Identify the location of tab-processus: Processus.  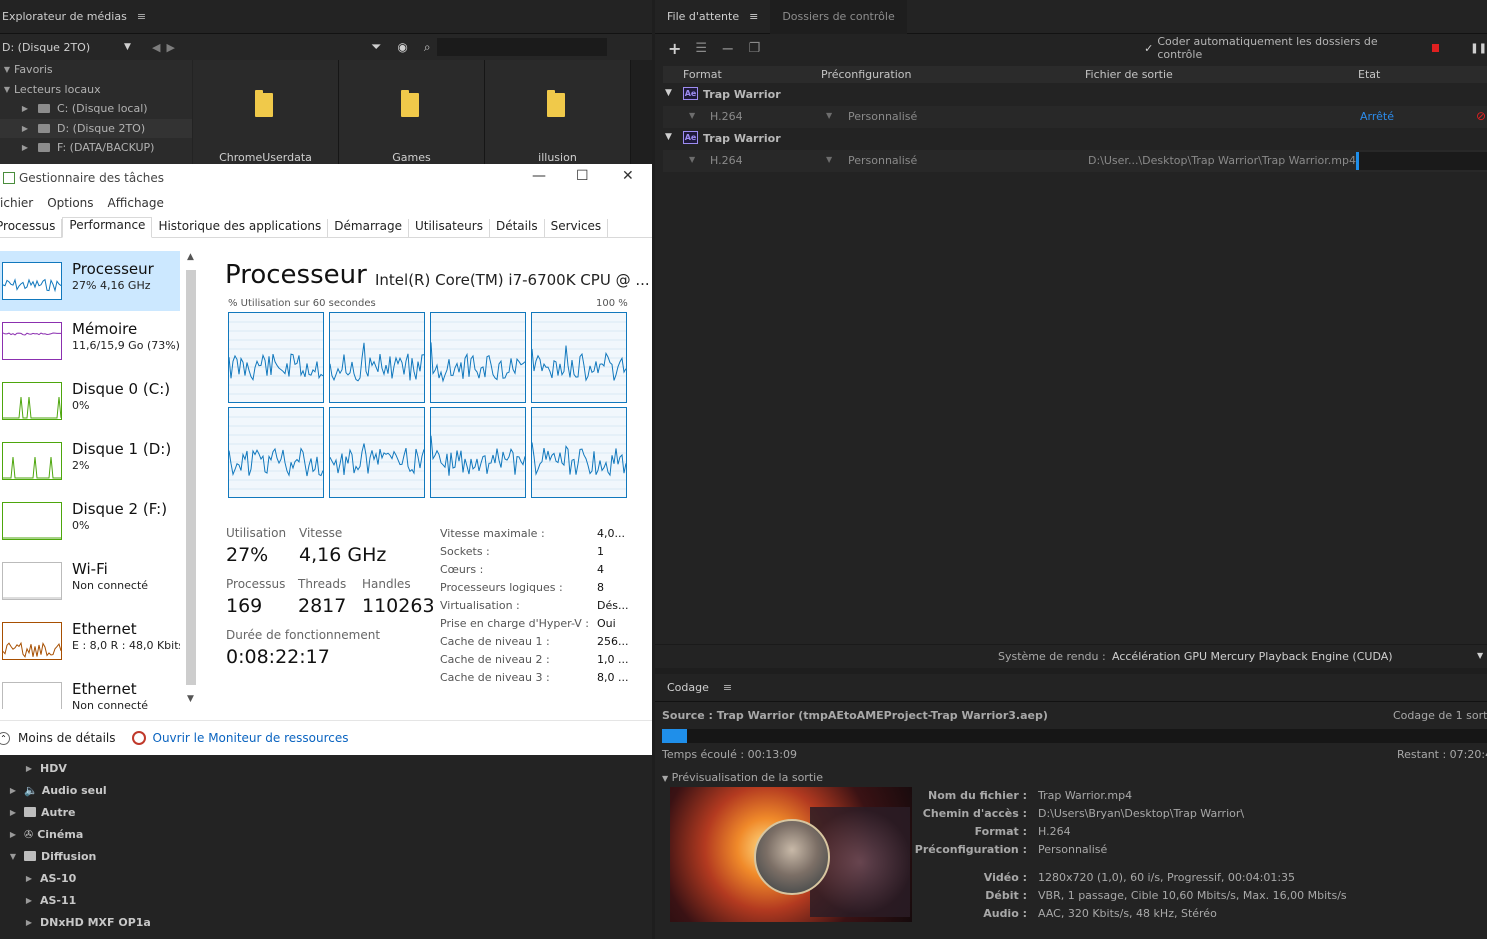
(31, 228).